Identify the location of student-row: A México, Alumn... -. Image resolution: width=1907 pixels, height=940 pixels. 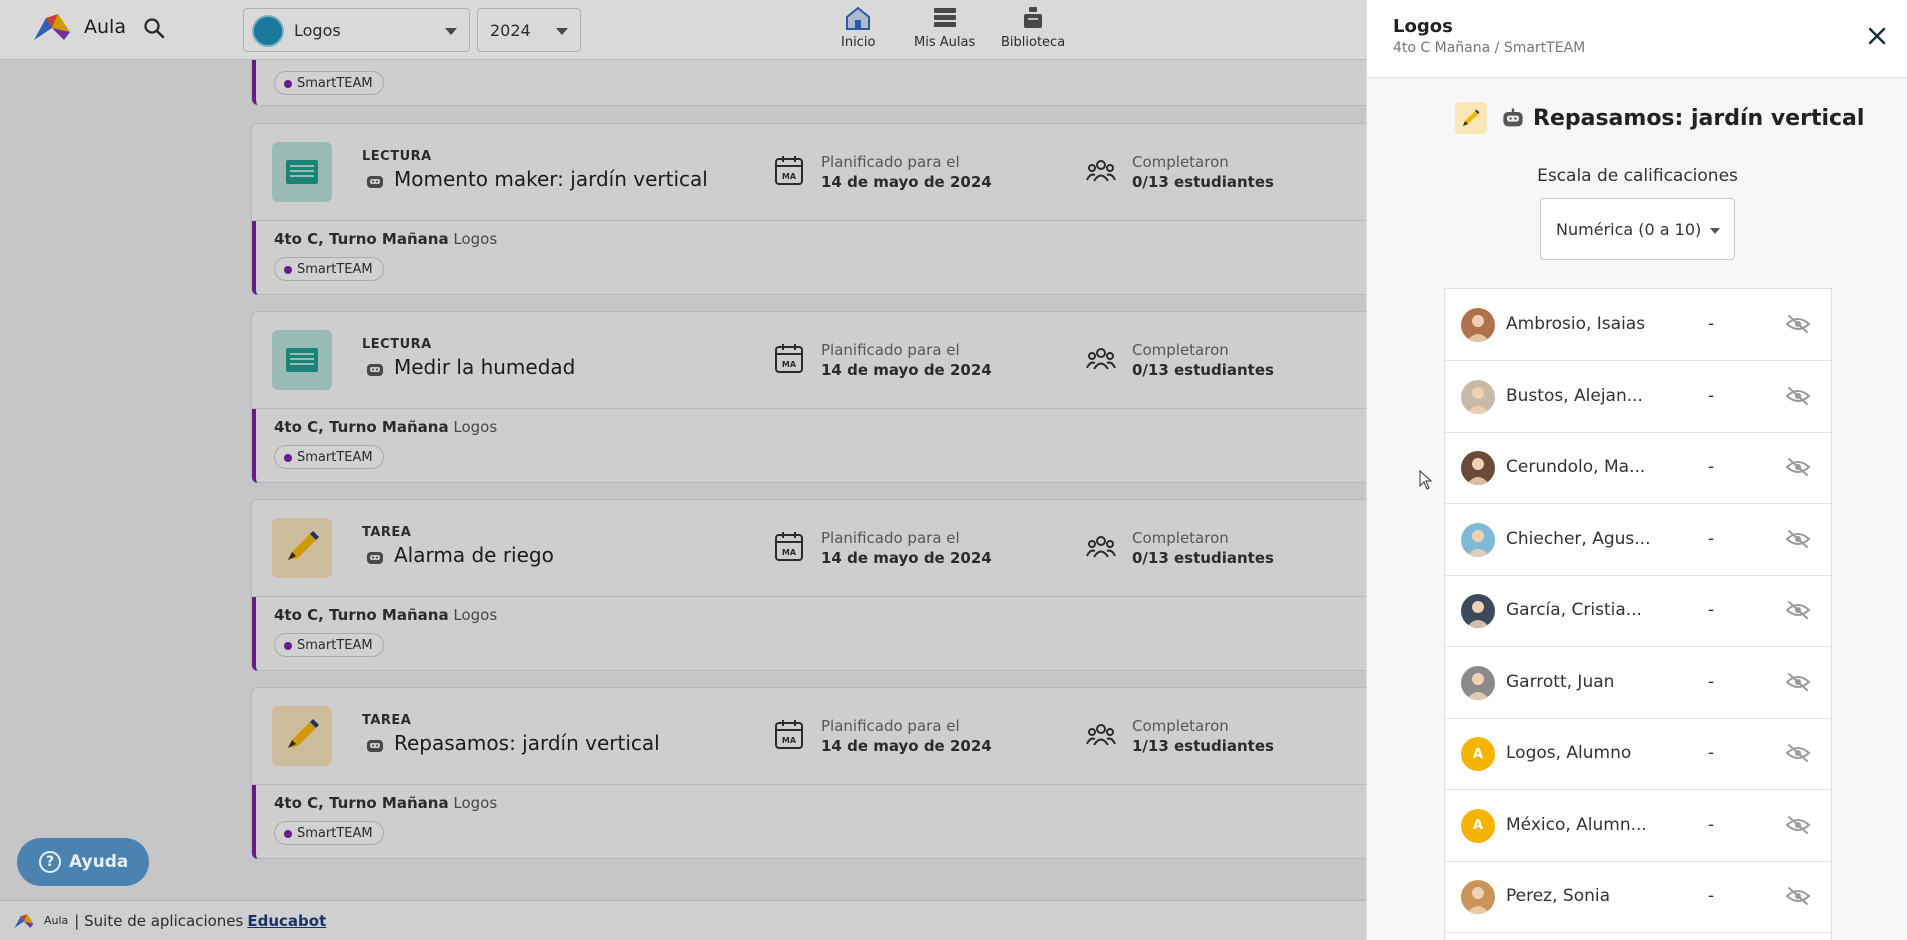
(1638, 826).